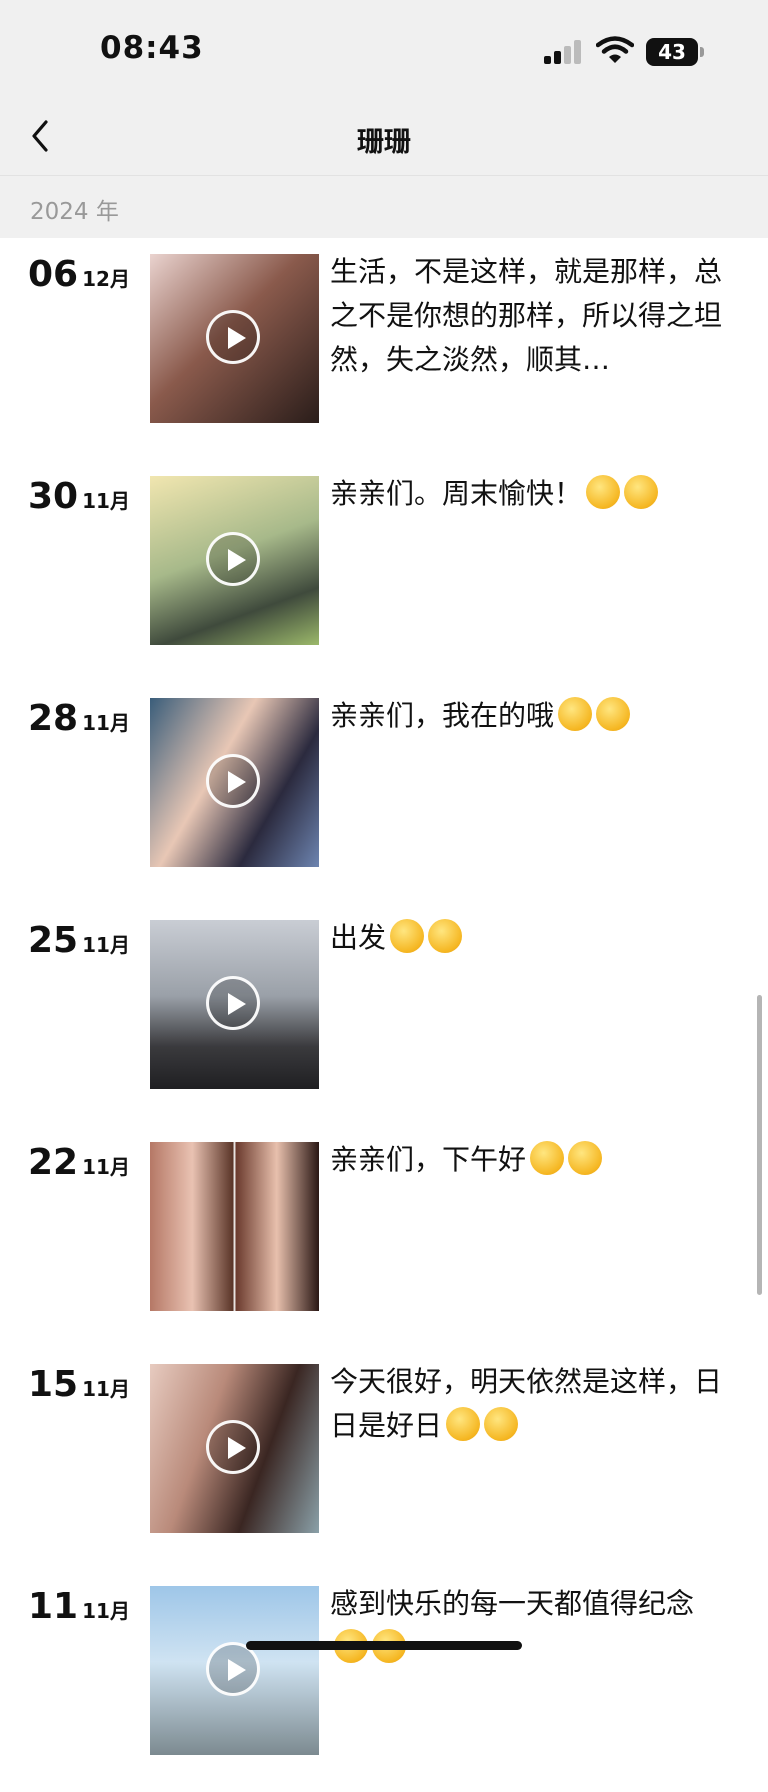  I want to click on post-day: 25, so click(53, 940).